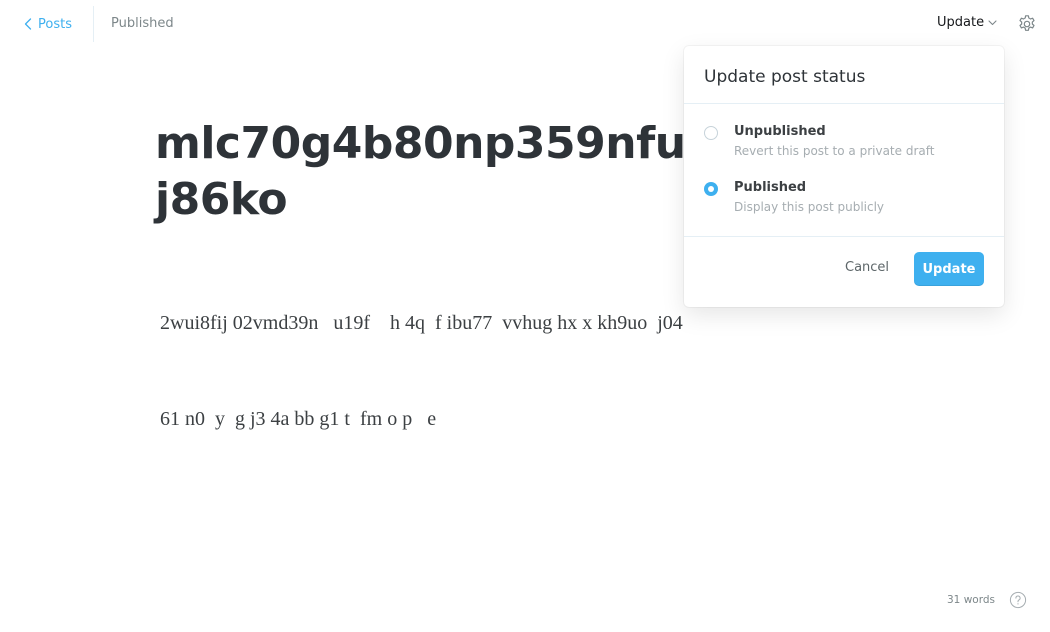 Image resolution: width=1050 pixels, height=632 pixels. What do you see at coordinates (834, 151) in the screenshot?
I see `option-description: Revert this post to a private draft` at bounding box center [834, 151].